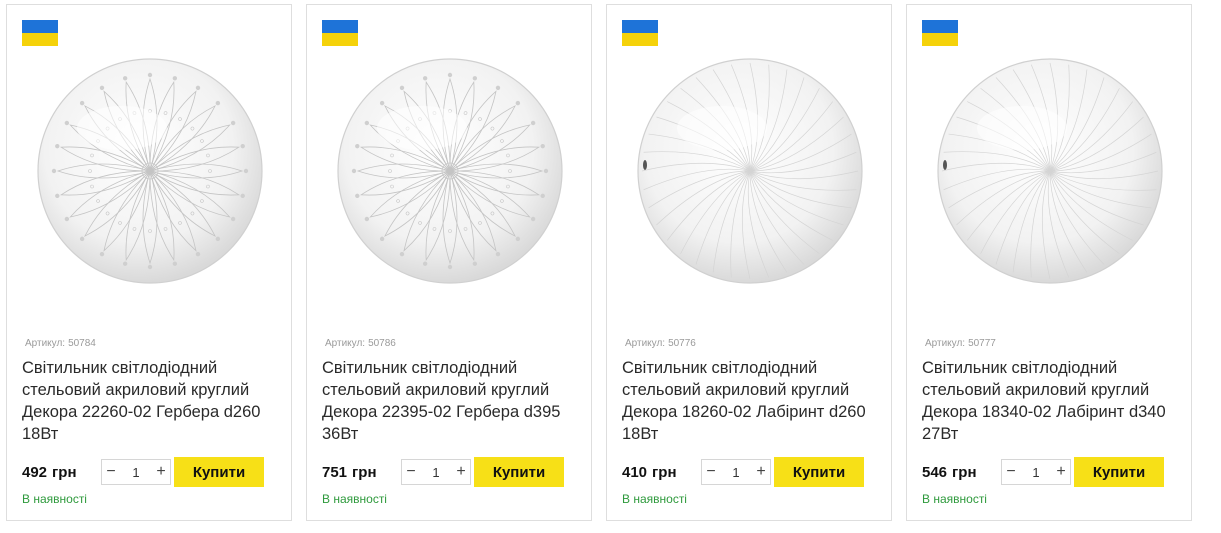 The height and width of the screenshot is (533, 1221). Describe the element at coordinates (960, 343) in the screenshot. I see `product-sku: Артикул: 50777` at that location.